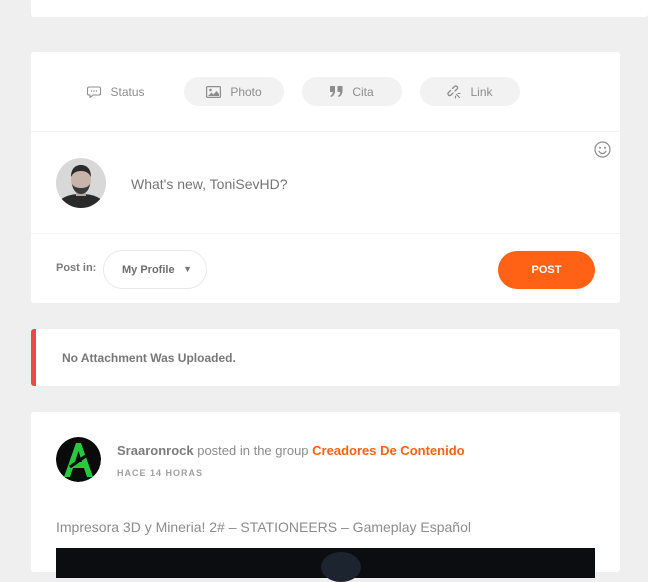 The width and height of the screenshot is (648, 582). I want to click on status-input, so click(351, 184).